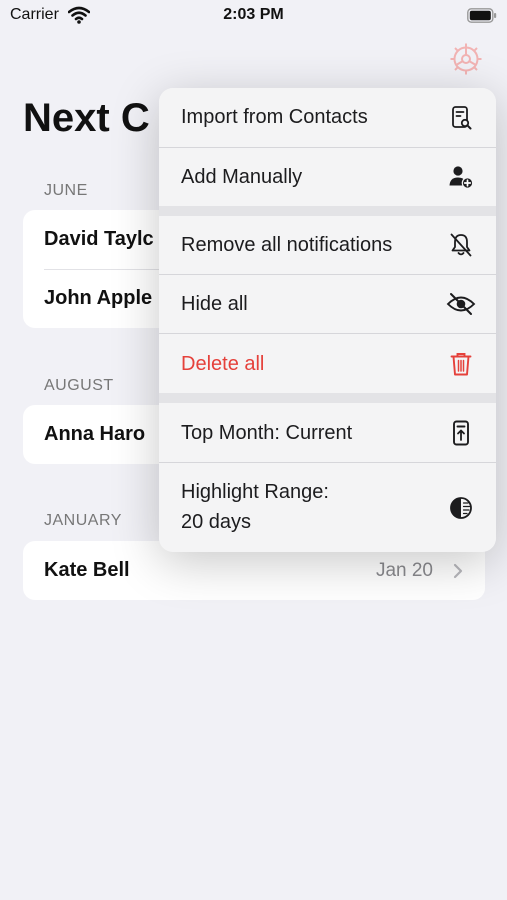  Describe the element at coordinates (274, 117) in the screenshot. I see `menu-item-label: Import from Contacts` at that location.